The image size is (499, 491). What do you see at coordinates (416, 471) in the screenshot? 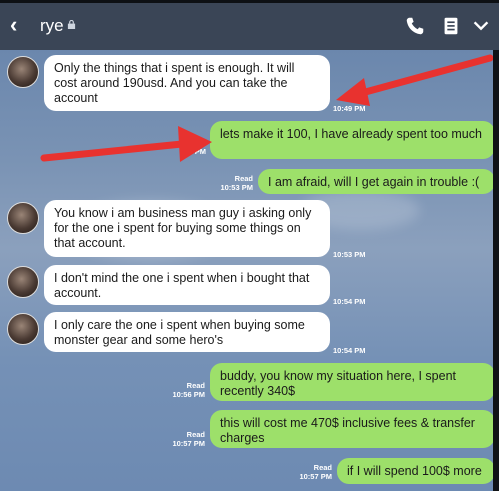
I see `outgoing-message: if I will spend 100$ more` at bounding box center [416, 471].